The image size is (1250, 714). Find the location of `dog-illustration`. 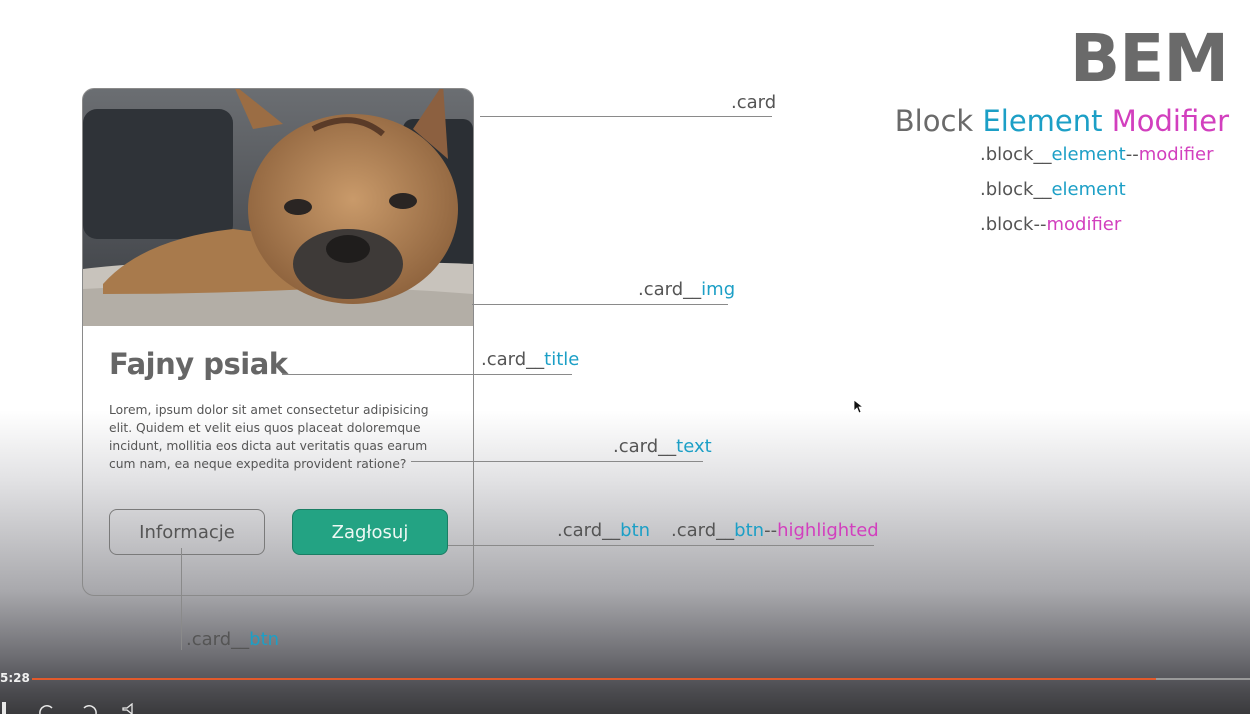

dog-illustration is located at coordinates (278, 207).